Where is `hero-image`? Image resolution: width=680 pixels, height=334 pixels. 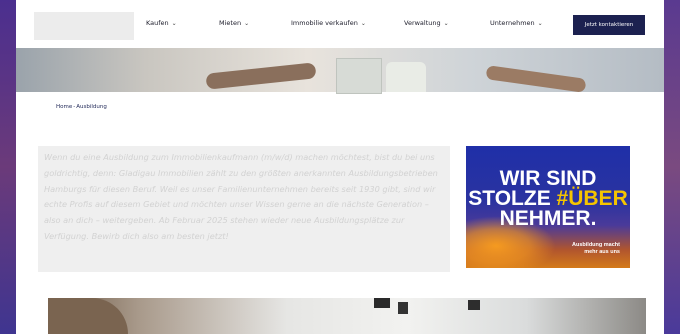 hero-image is located at coordinates (340, 71).